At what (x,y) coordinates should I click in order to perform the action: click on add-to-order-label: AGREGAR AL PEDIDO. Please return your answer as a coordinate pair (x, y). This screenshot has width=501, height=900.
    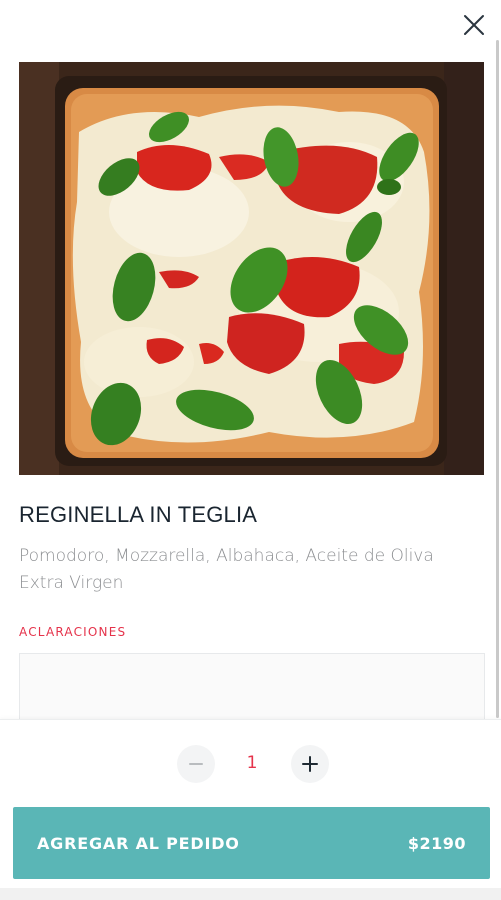
    Looking at the image, I should click on (138, 843).